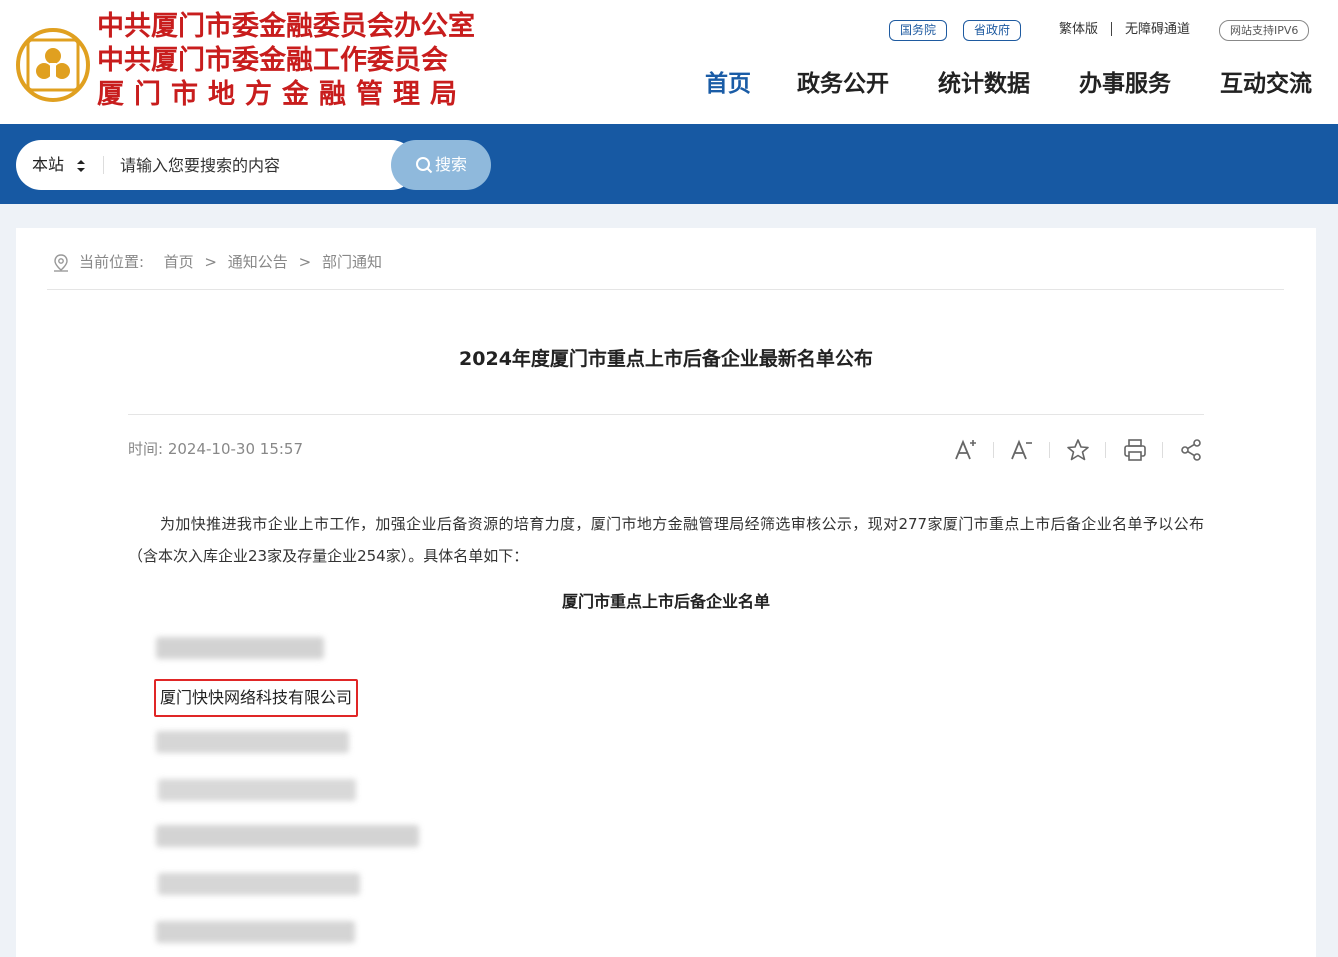 Image resolution: width=1338 pixels, height=957 pixels. I want to click on org-name-2: 中共厦门市委金融工作委员会, so click(272, 60).